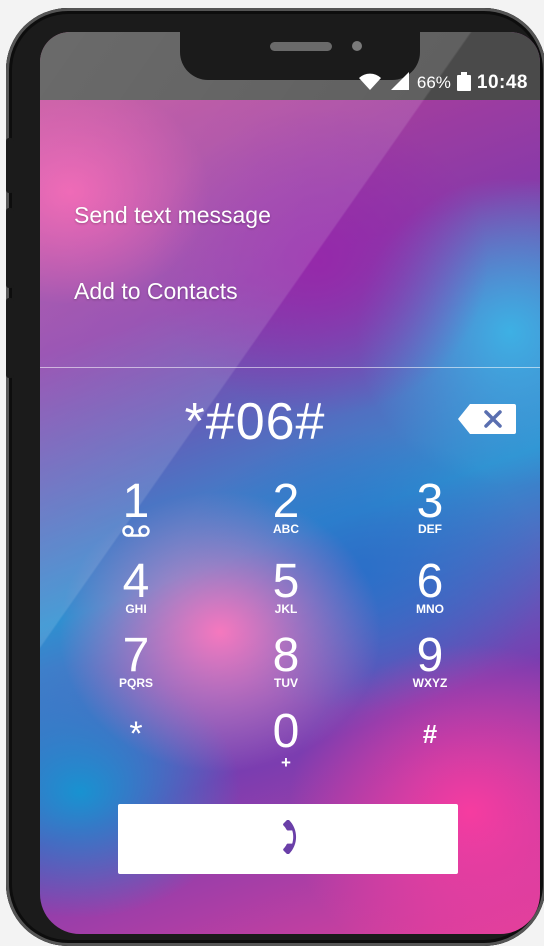 This screenshot has width=544, height=946. I want to click on wifi-icon, so click(370, 83).